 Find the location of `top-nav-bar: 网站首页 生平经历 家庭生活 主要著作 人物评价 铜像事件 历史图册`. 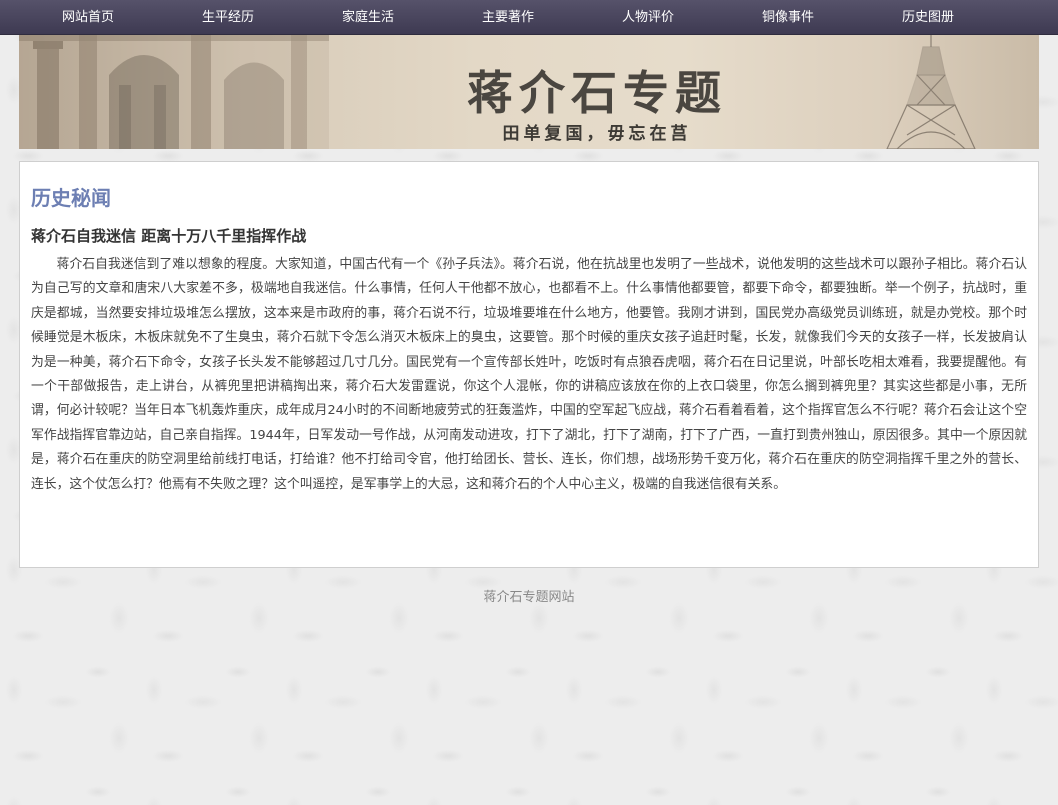

top-nav-bar: 网站首页 生平经历 家庭生活 主要著作 人物评价 铜像事件 历史图册 is located at coordinates (529, 17).